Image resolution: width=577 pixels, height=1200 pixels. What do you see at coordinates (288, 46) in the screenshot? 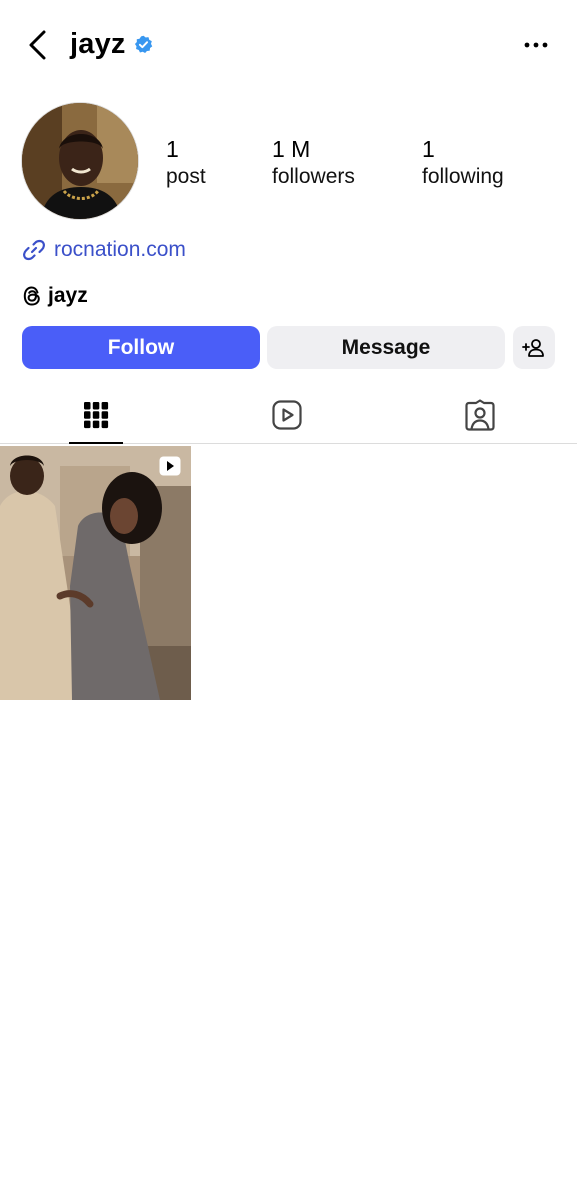
I see `profile-header: jayz` at bounding box center [288, 46].